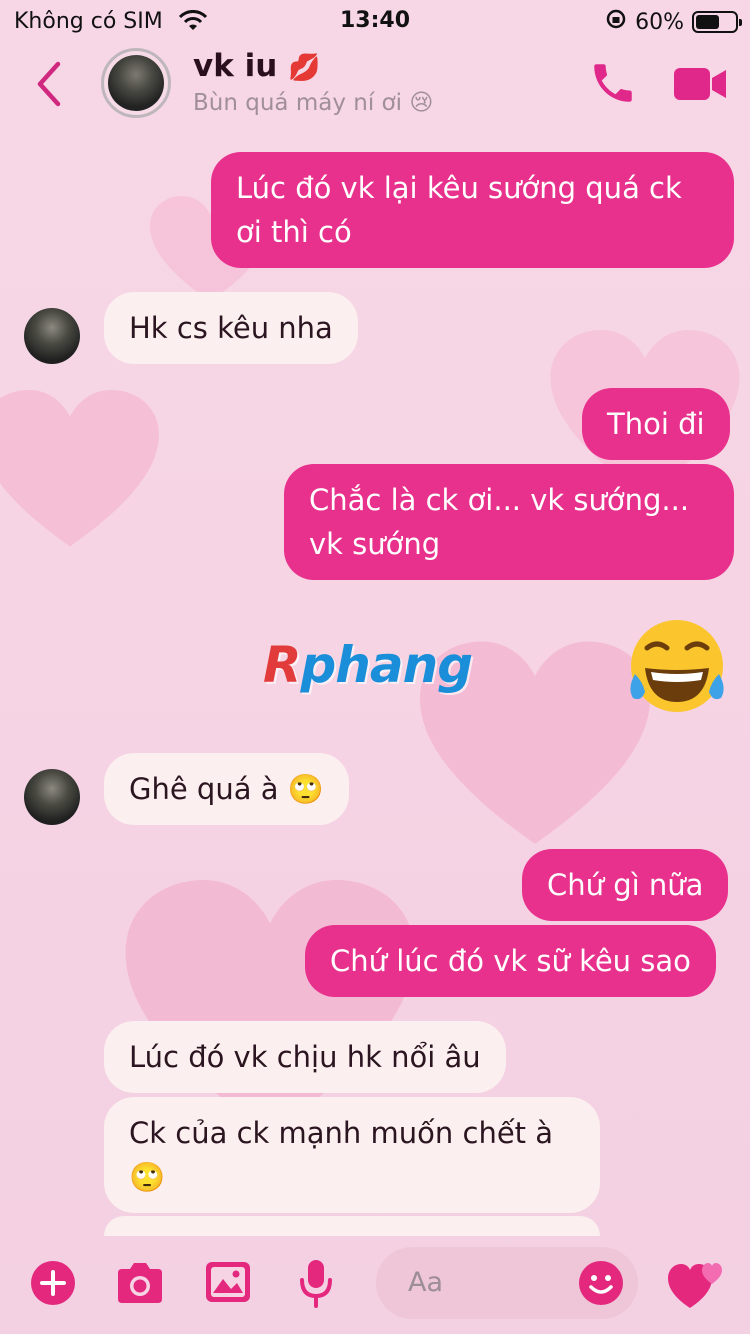 The image size is (750, 1334). Describe the element at coordinates (625, 885) in the screenshot. I see `message-bubble-sent: Chứ gì nữa` at that location.